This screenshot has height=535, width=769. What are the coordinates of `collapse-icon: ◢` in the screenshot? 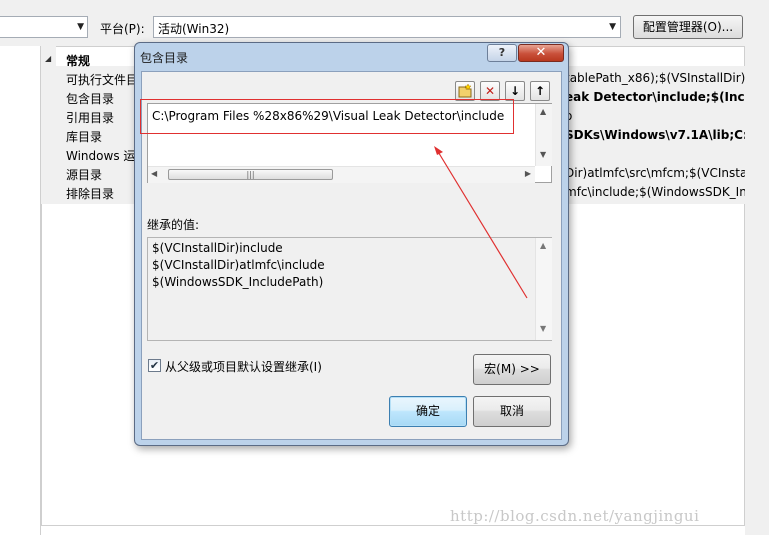 It's located at (48, 58).